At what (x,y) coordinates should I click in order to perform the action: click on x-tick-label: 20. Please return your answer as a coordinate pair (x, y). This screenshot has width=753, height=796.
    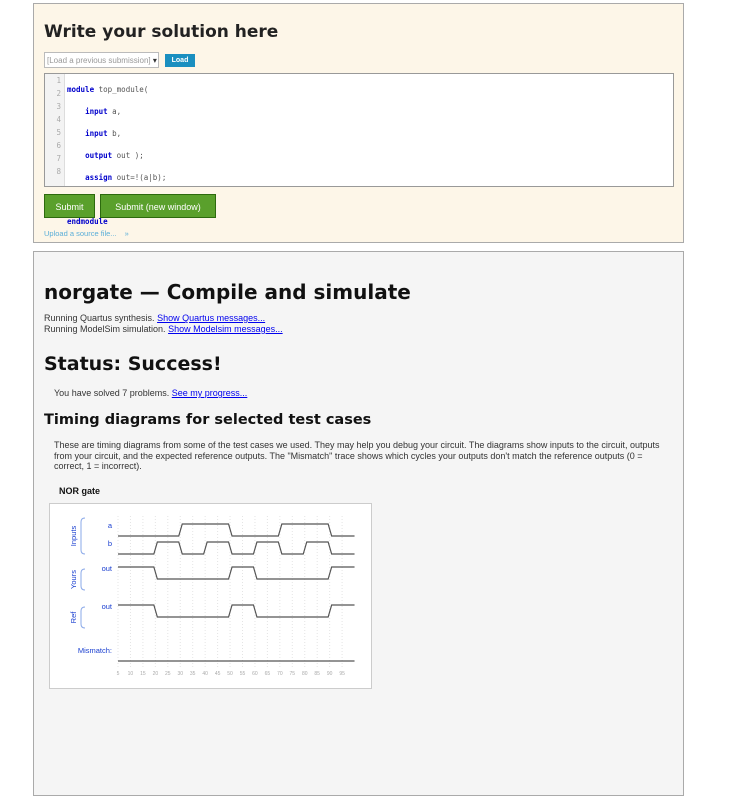
    Looking at the image, I should click on (156, 674).